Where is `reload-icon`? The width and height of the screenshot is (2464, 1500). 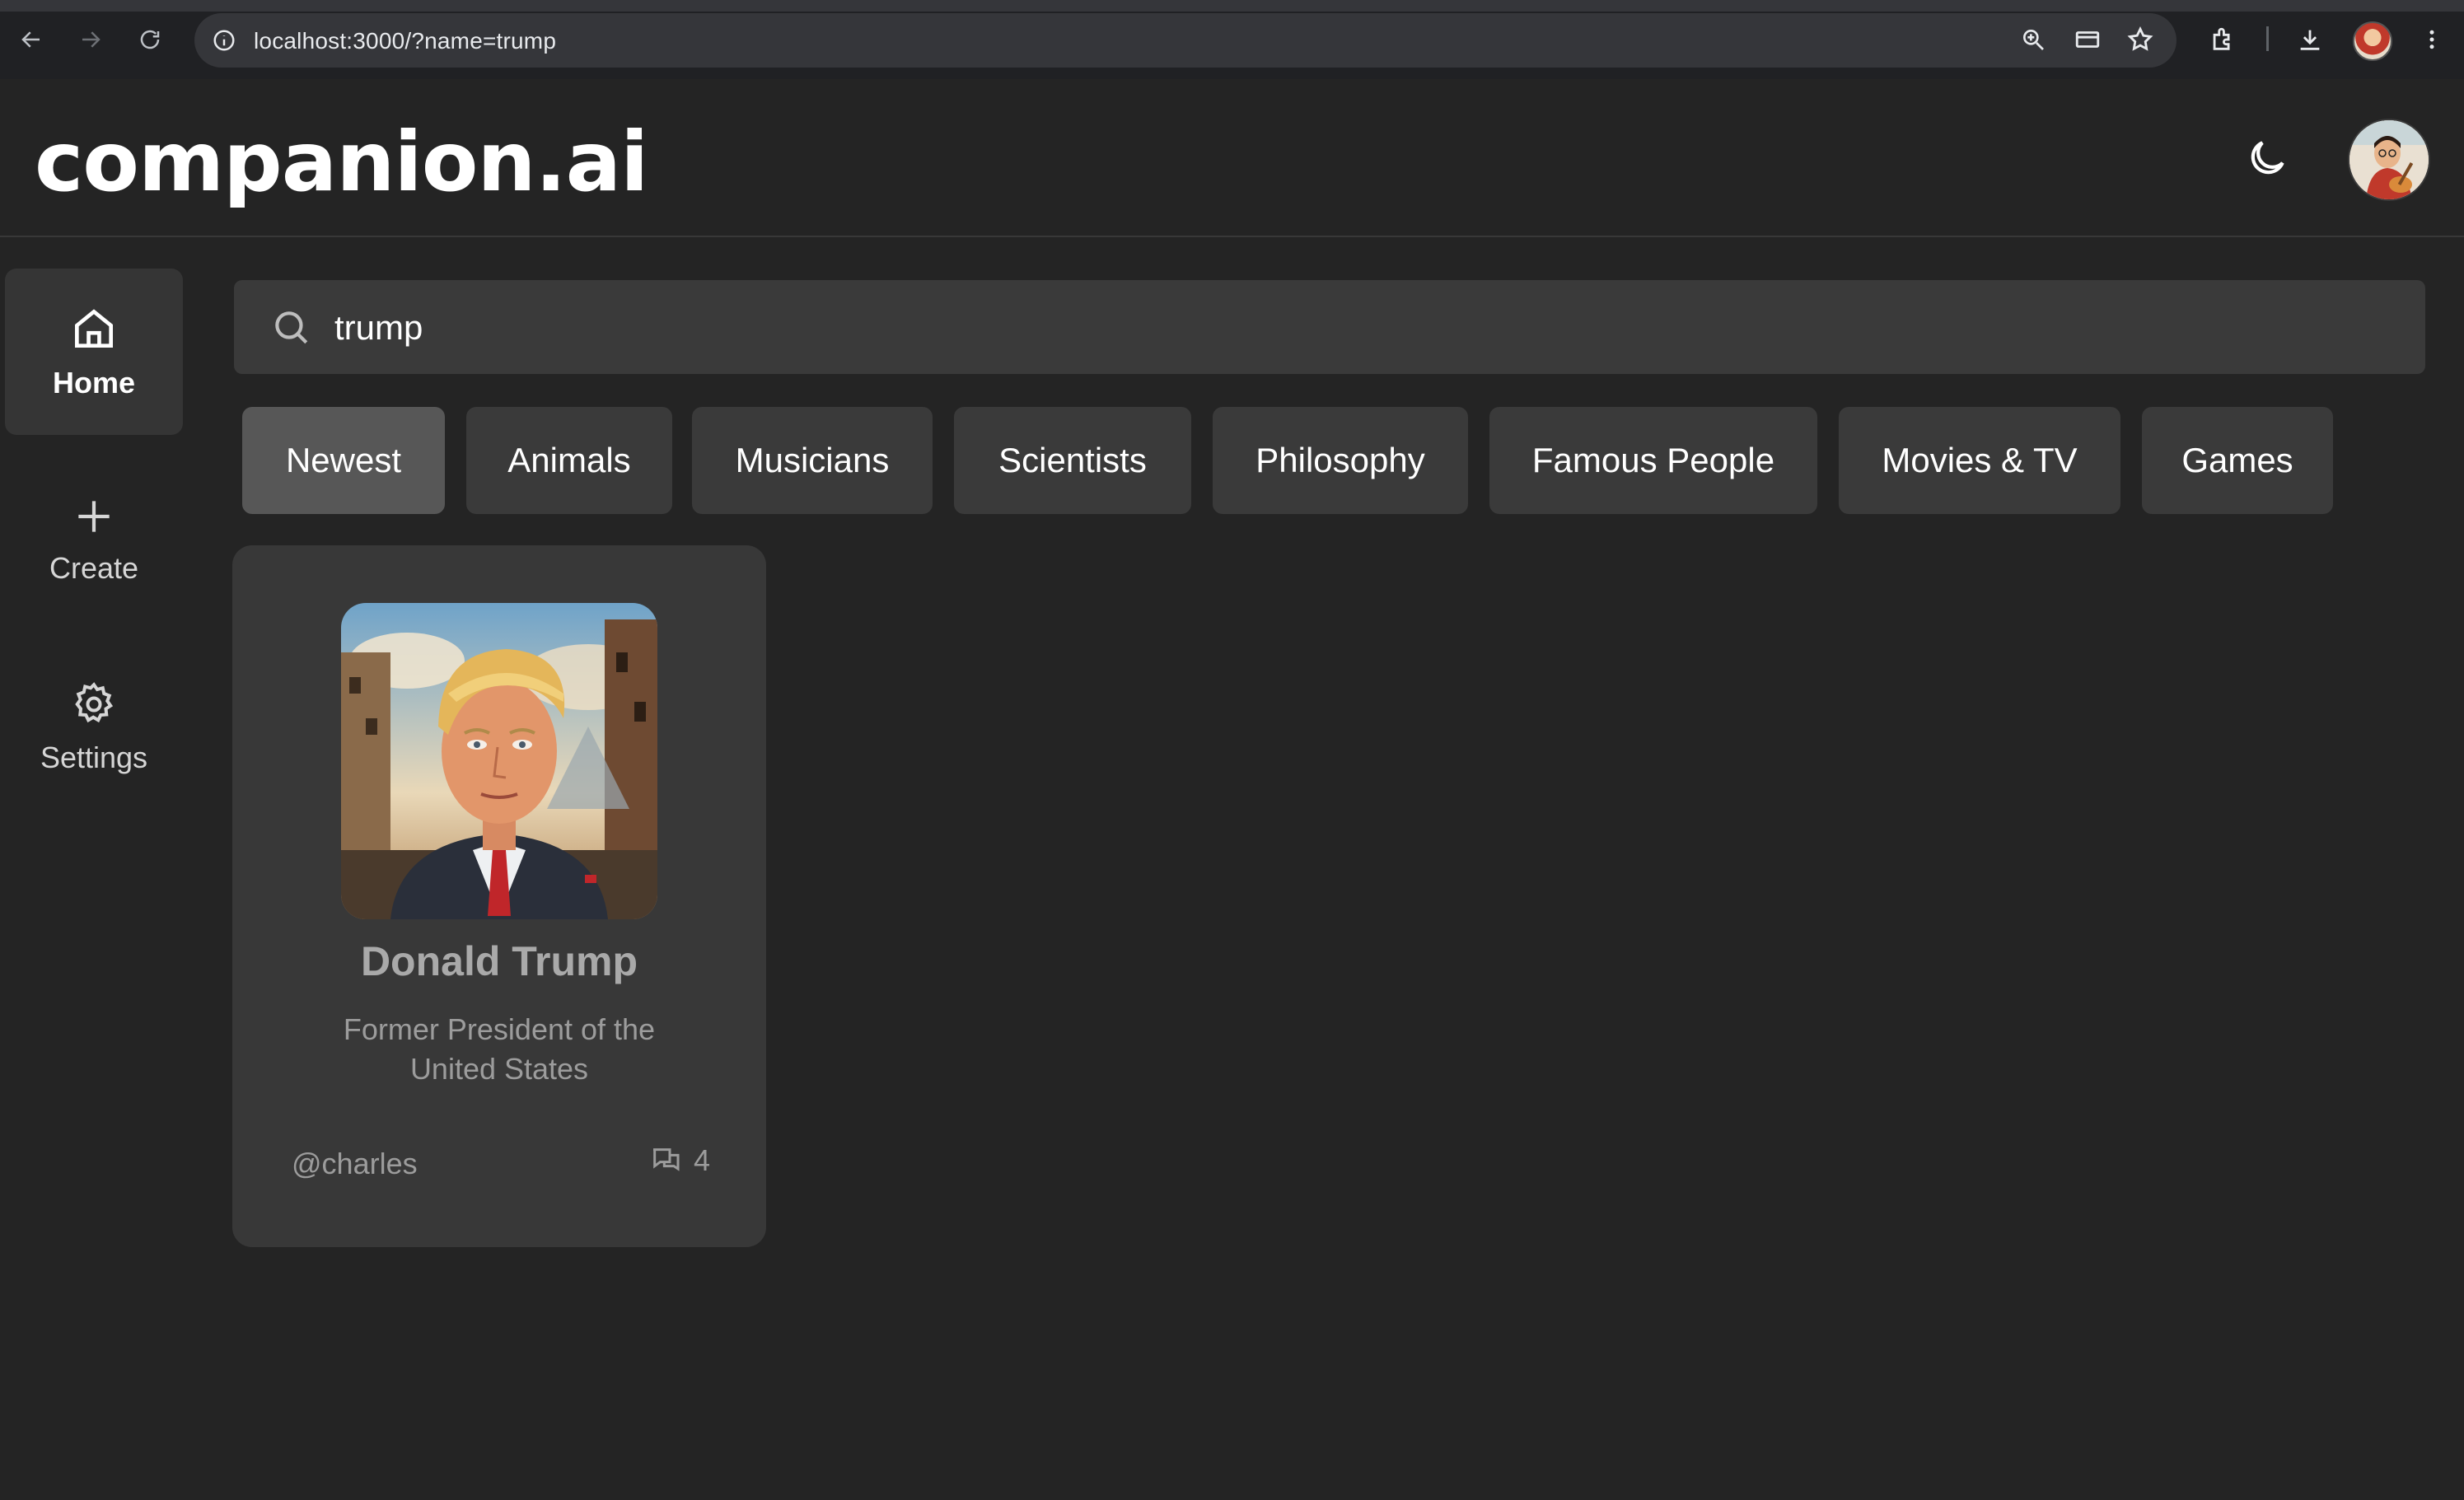
reload-icon is located at coordinates (150, 39).